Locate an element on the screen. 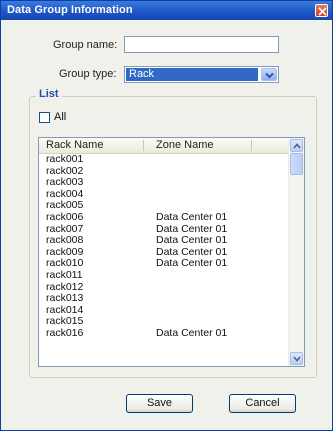 This screenshot has width=333, height=431. scroll-up-button is located at coordinates (296, 145).